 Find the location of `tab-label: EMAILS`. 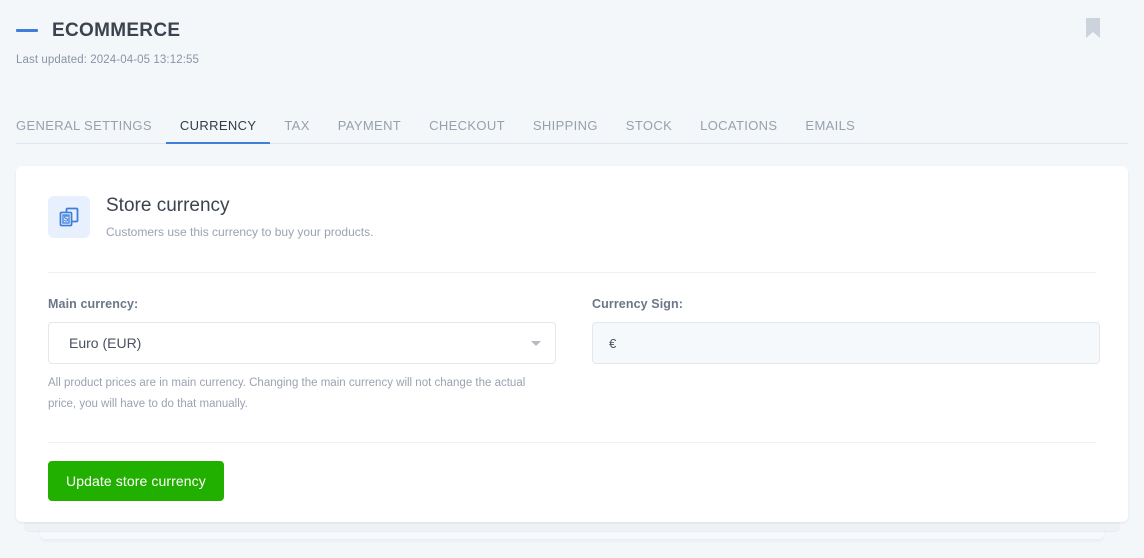

tab-label: EMAILS is located at coordinates (830, 125).